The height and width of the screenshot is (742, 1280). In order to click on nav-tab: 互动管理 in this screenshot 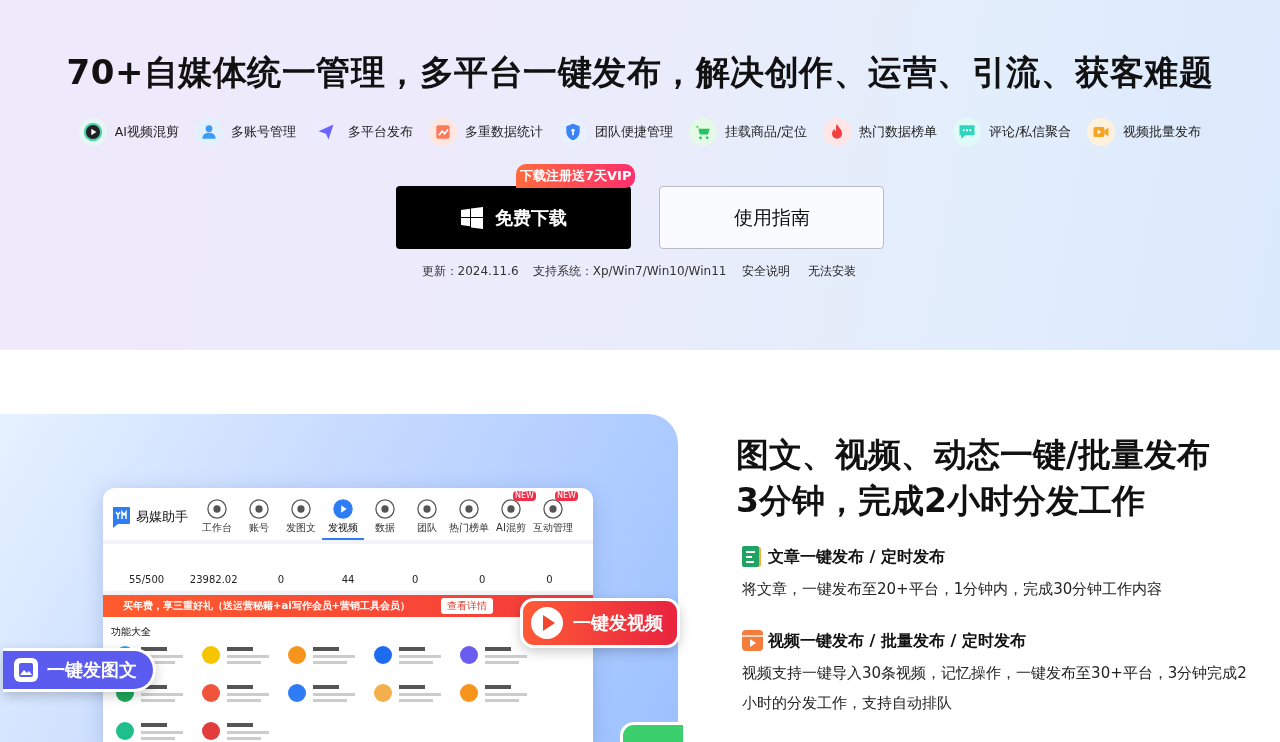, I will do `click(553, 519)`.